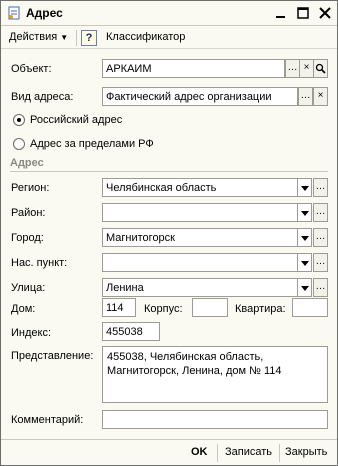  What do you see at coordinates (44, 13) in the screenshot?
I see `window-title: Адрес` at bounding box center [44, 13].